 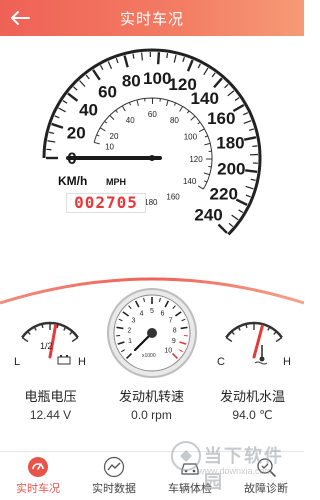 I want to click on mph-unit-label: MPH, so click(x=116, y=182).